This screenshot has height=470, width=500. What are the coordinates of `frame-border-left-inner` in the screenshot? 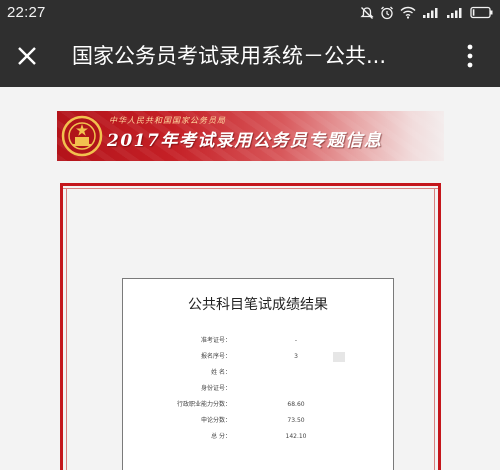 It's located at (66, 329).